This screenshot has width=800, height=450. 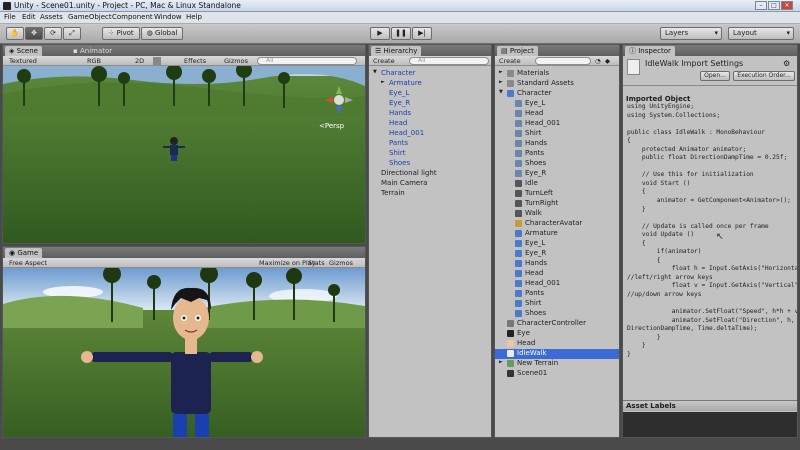 What do you see at coordinates (430, 184) in the screenshot?
I see `hierarchy-item: Main Camera` at bounding box center [430, 184].